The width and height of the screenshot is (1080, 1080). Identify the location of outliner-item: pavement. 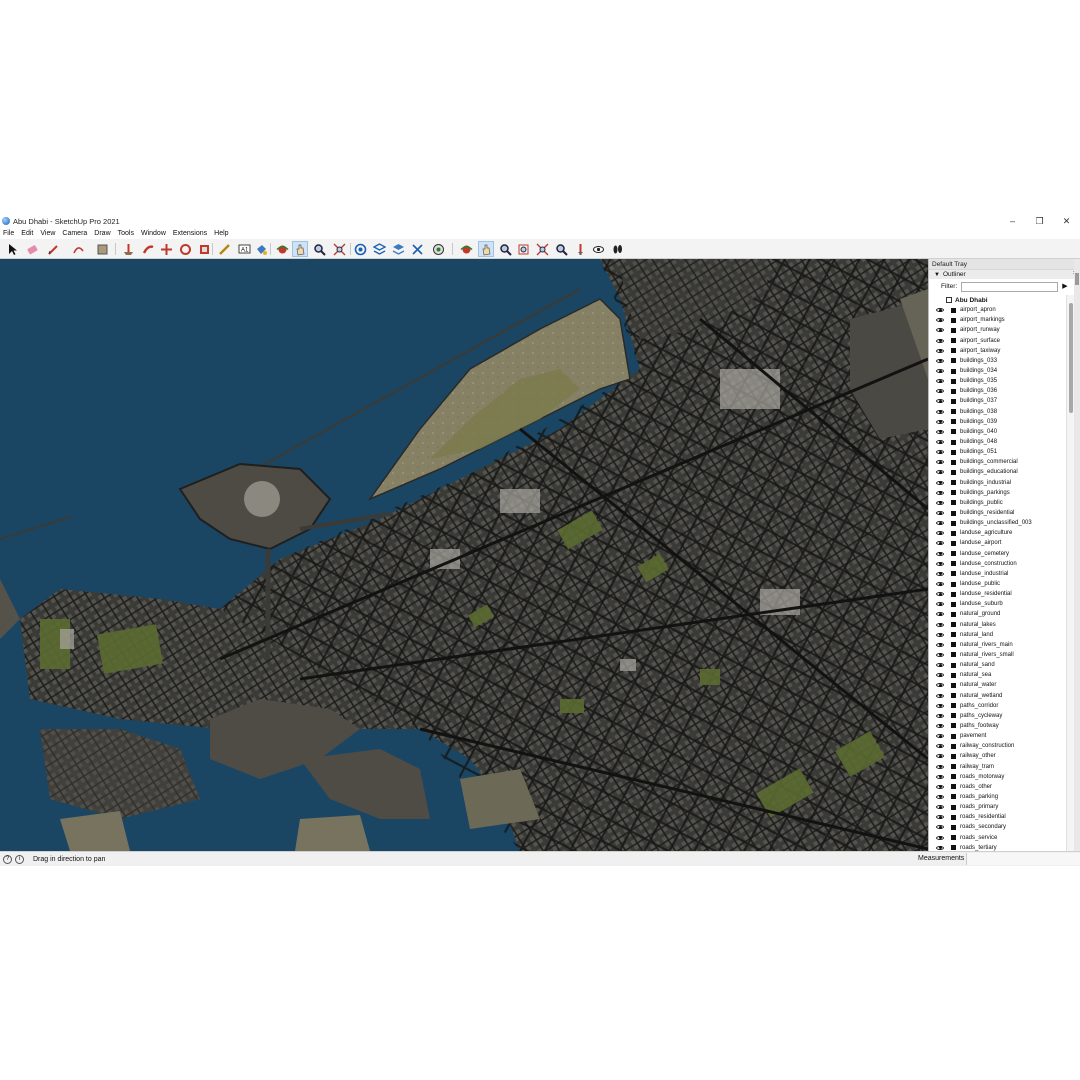
(998, 736).